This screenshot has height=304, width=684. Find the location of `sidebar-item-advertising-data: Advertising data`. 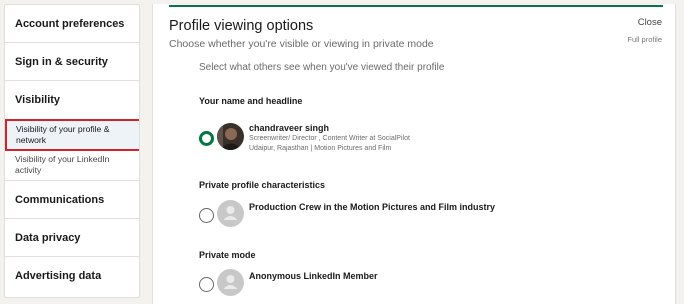

sidebar-item-advertising-data: Advertising data is located at coordinates (72, 276).